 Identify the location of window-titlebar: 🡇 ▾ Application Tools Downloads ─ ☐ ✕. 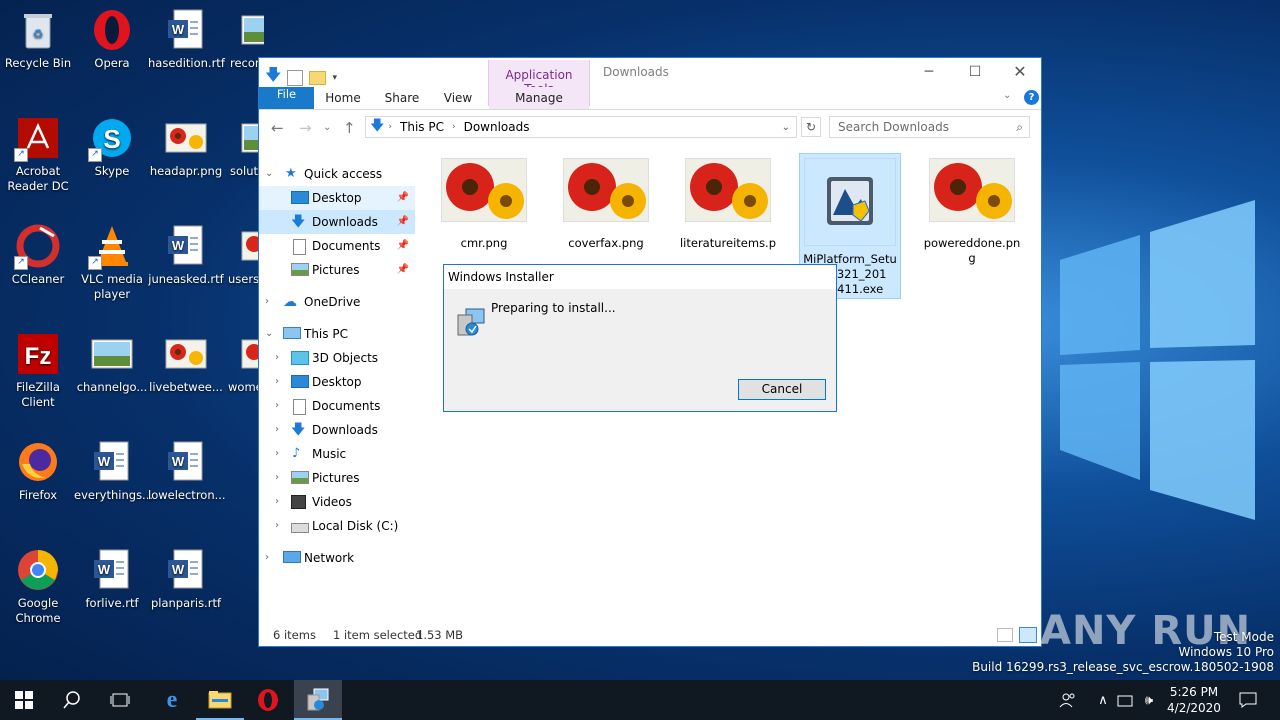
(651, 82).